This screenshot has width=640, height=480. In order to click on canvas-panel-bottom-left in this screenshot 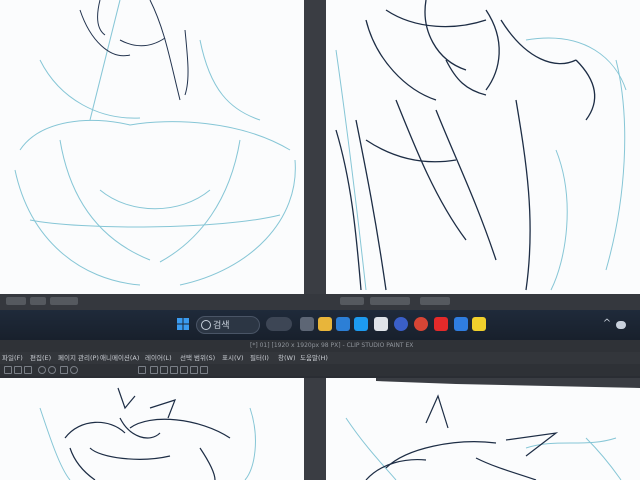, I will do `click(152, 429)`.